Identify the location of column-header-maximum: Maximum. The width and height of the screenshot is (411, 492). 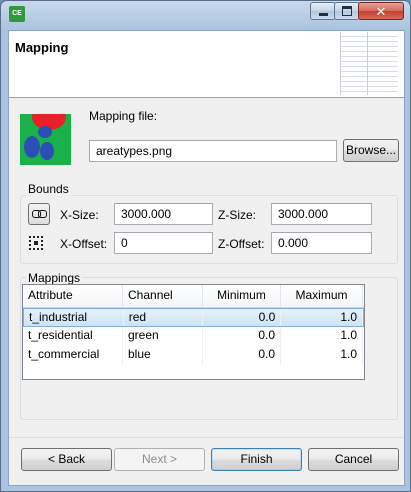
(322, 296).